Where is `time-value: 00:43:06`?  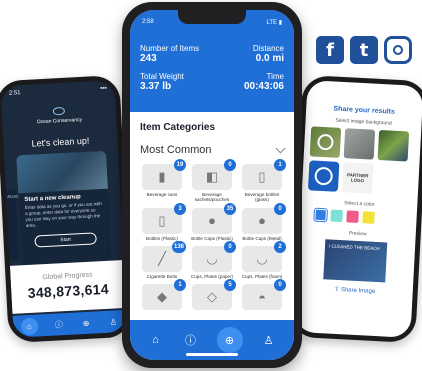 time-value: 00:43:06 is located at coordinates (263, 86).